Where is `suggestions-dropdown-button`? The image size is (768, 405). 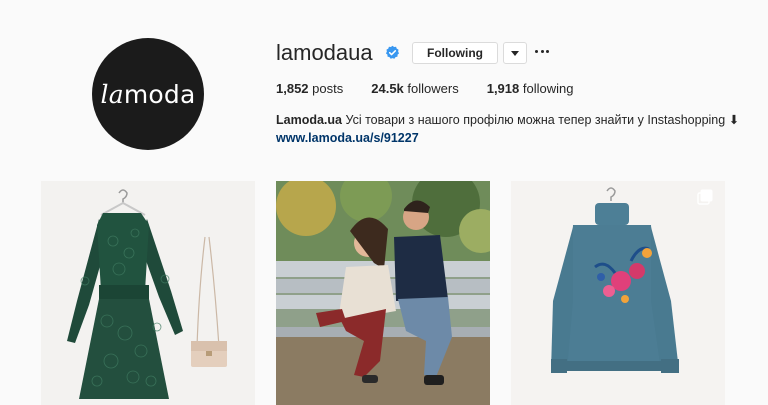
suggestions-dropdown-button is located at coordinates (515, 53).